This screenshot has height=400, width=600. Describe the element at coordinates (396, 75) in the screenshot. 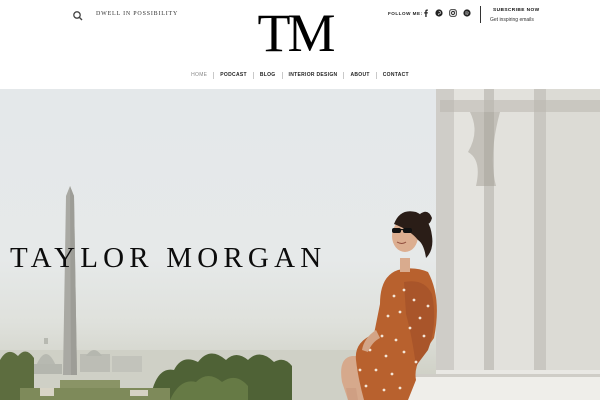

I see `nav-item-contact: CONTACT` at that location.